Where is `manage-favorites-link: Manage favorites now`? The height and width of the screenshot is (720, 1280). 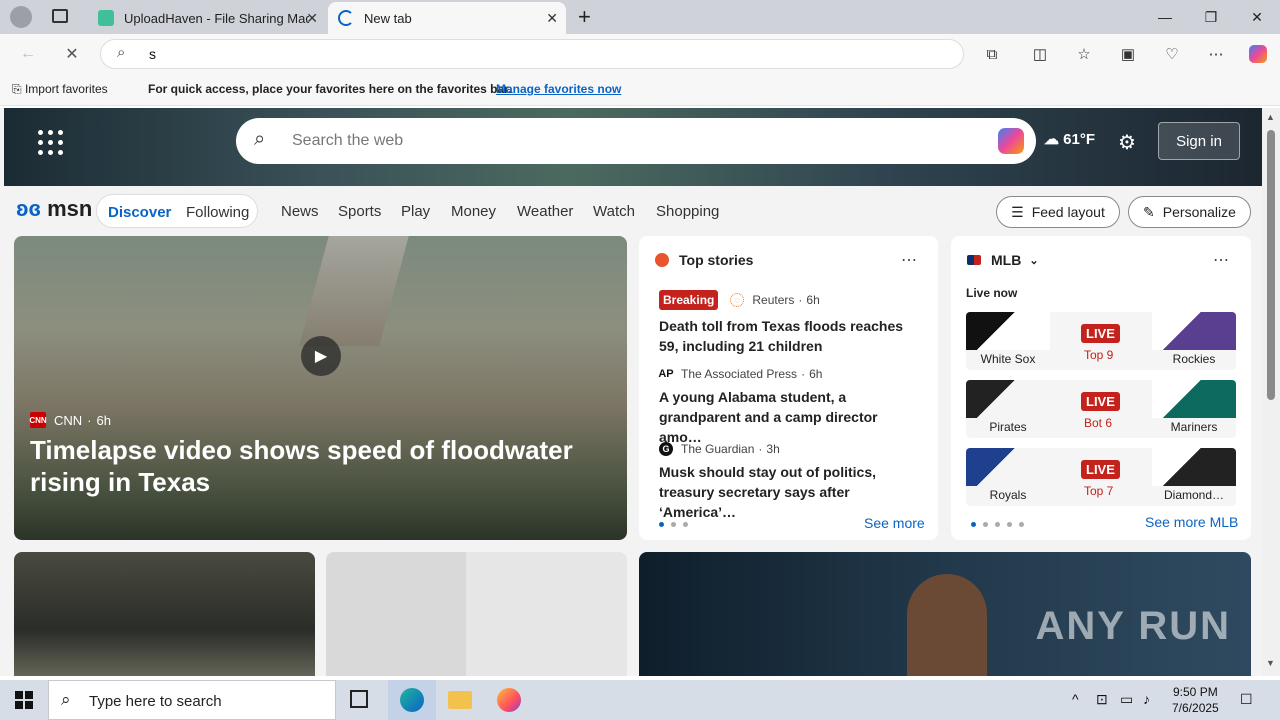 manage-favorites-link: Manage favorites now is located at coordinates (558, 89).